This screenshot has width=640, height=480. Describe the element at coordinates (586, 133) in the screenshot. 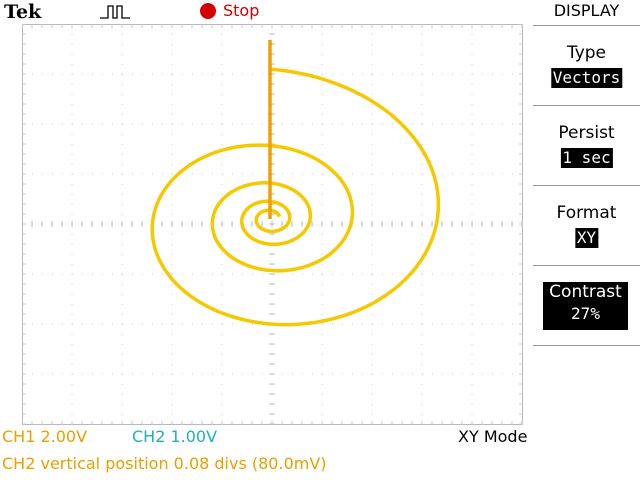

I see `menu-item-label: Persist` at that location.